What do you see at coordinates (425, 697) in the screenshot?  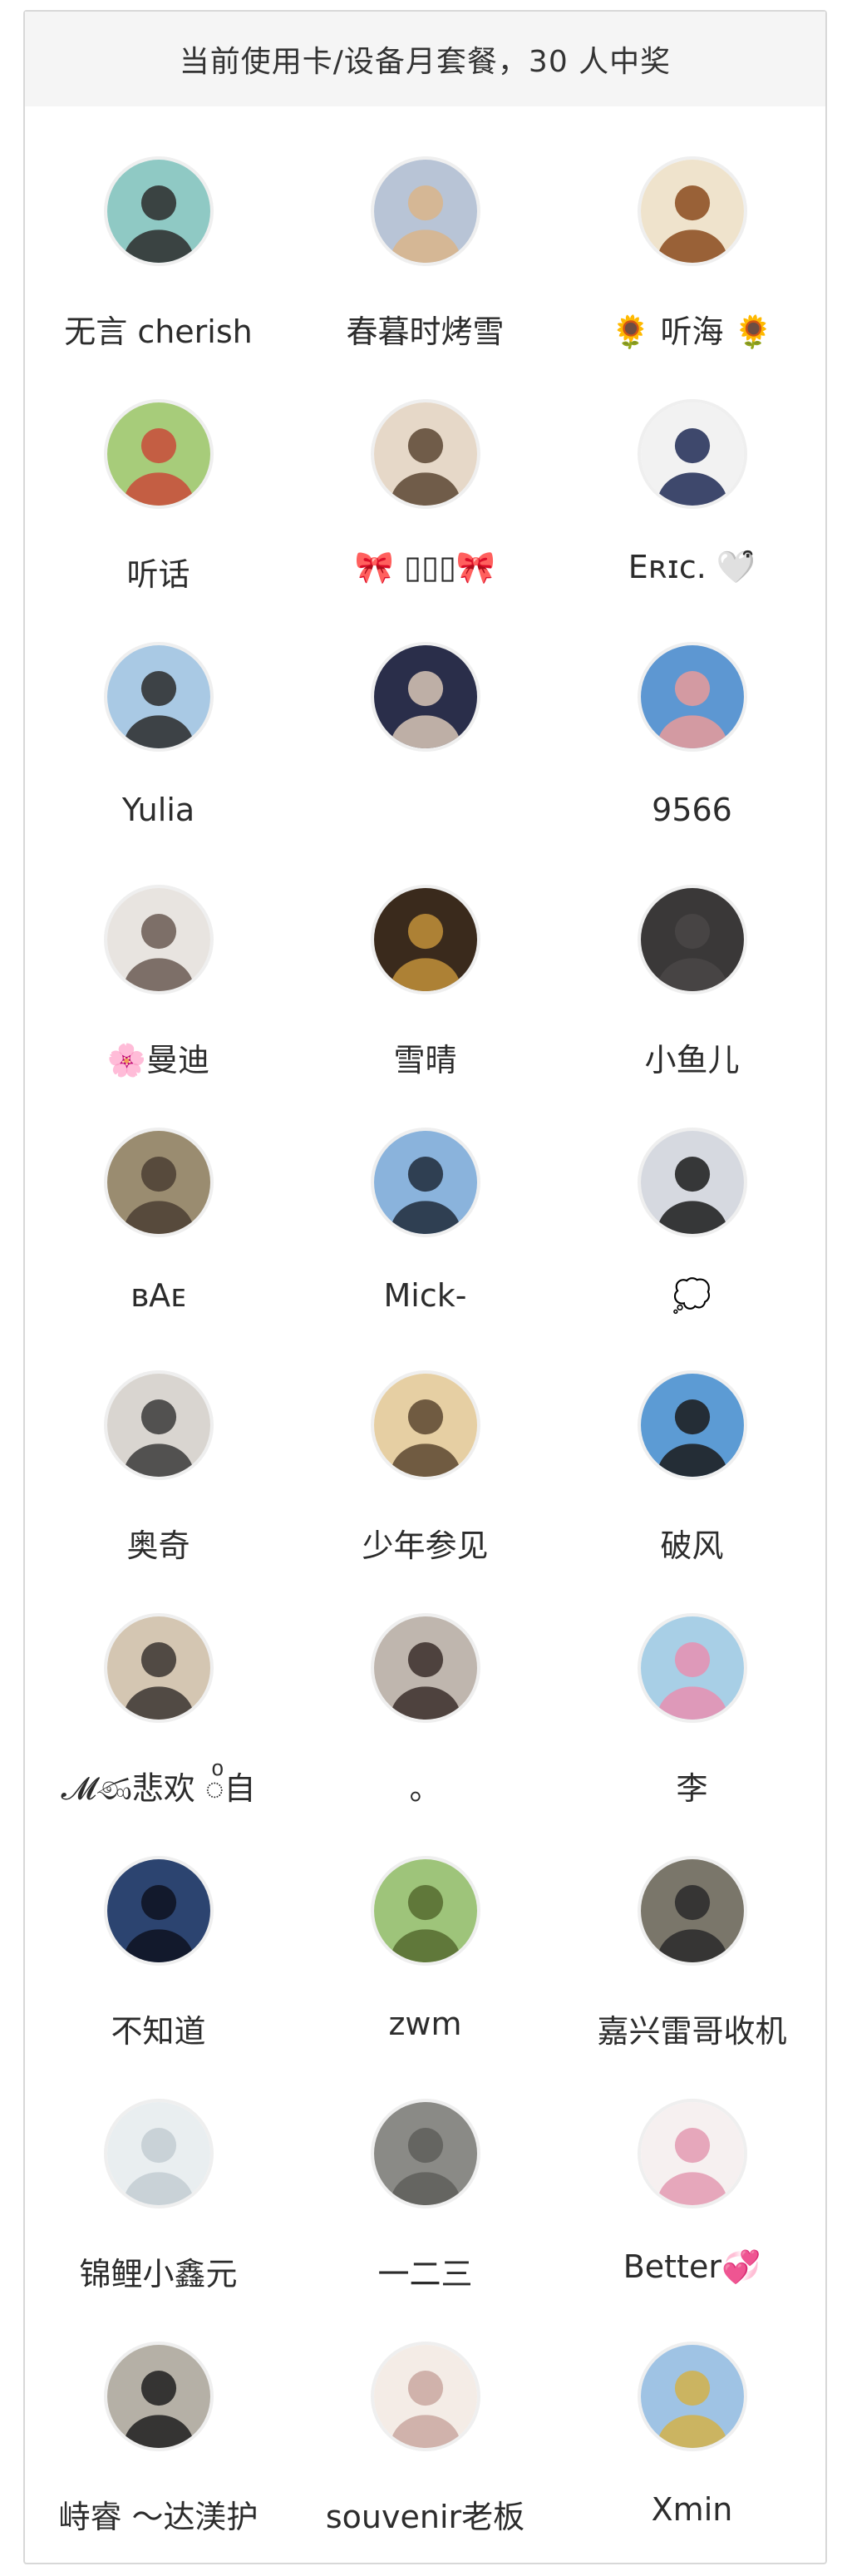 I see `anime-icon` at bounding box center [425, 697].